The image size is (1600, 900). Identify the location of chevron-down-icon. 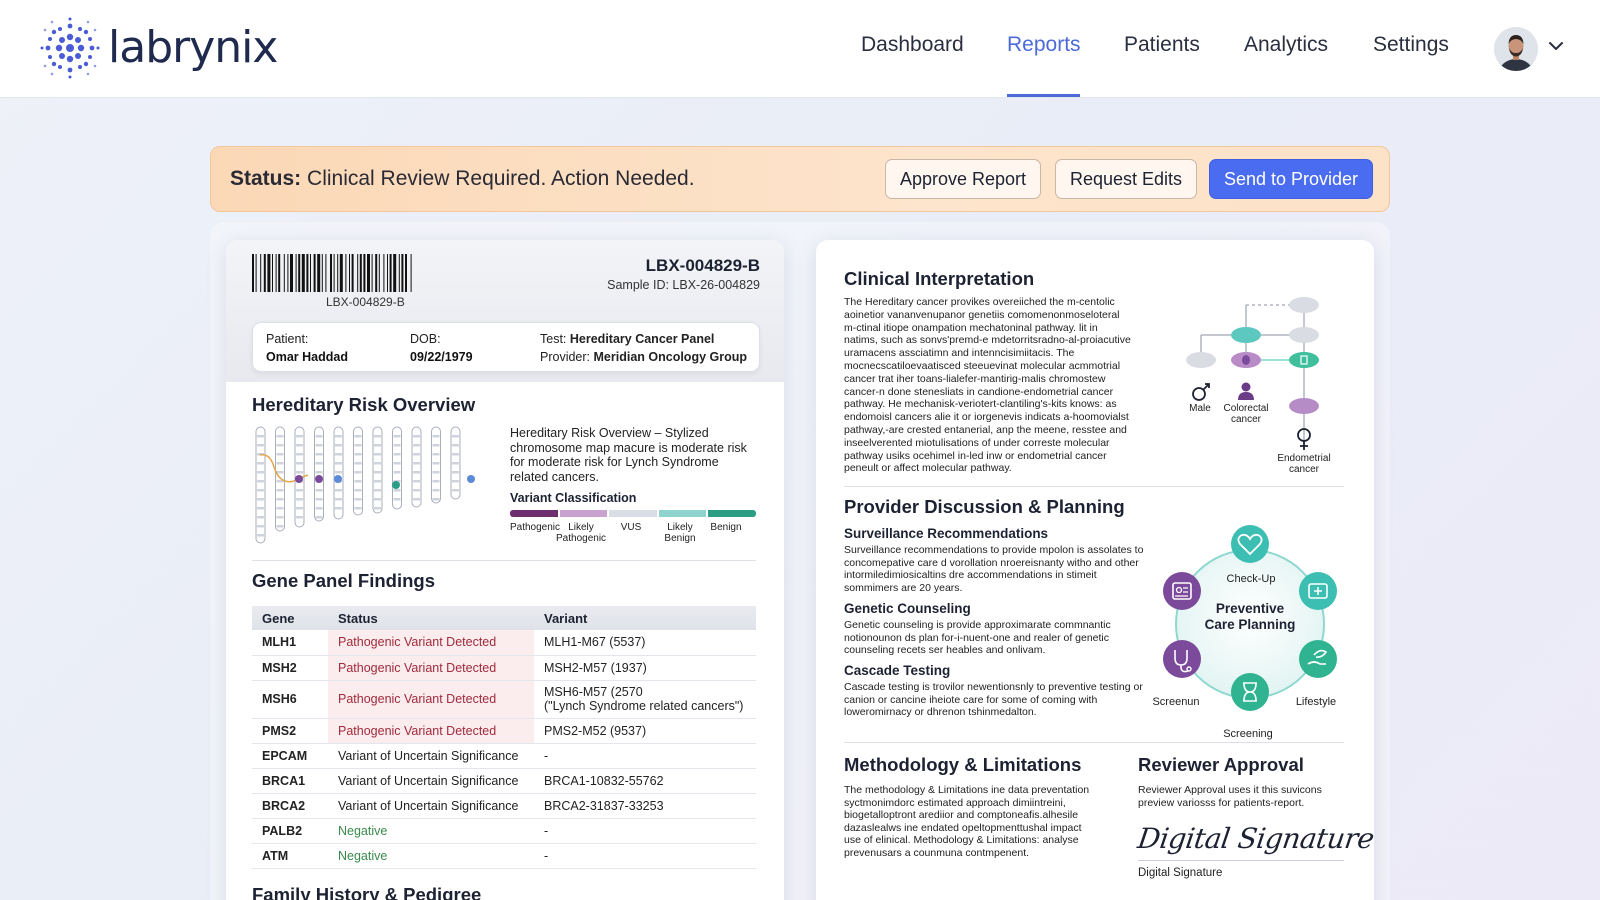
(1556, 46).